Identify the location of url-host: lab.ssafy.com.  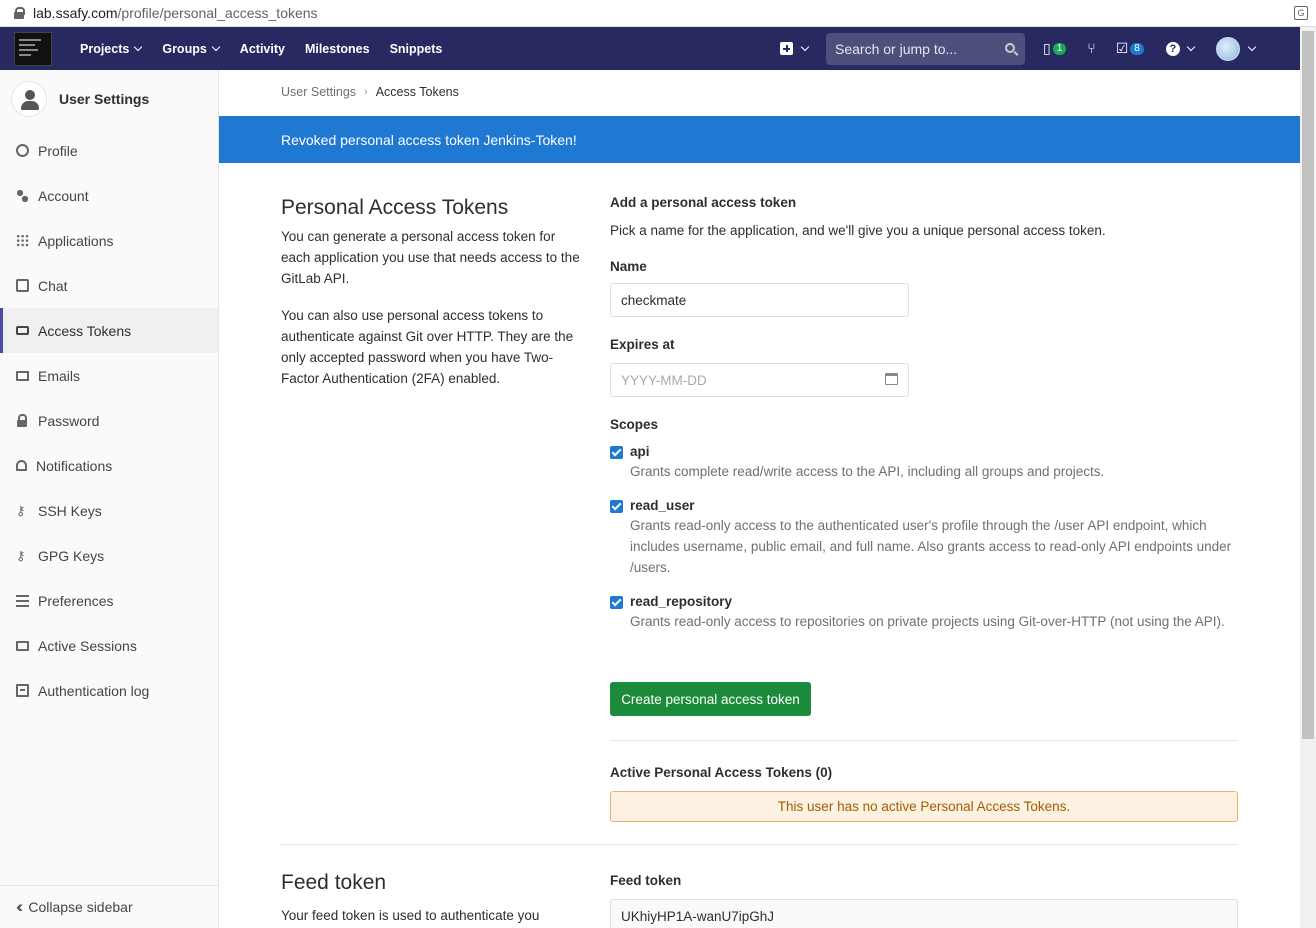
(75, 13).